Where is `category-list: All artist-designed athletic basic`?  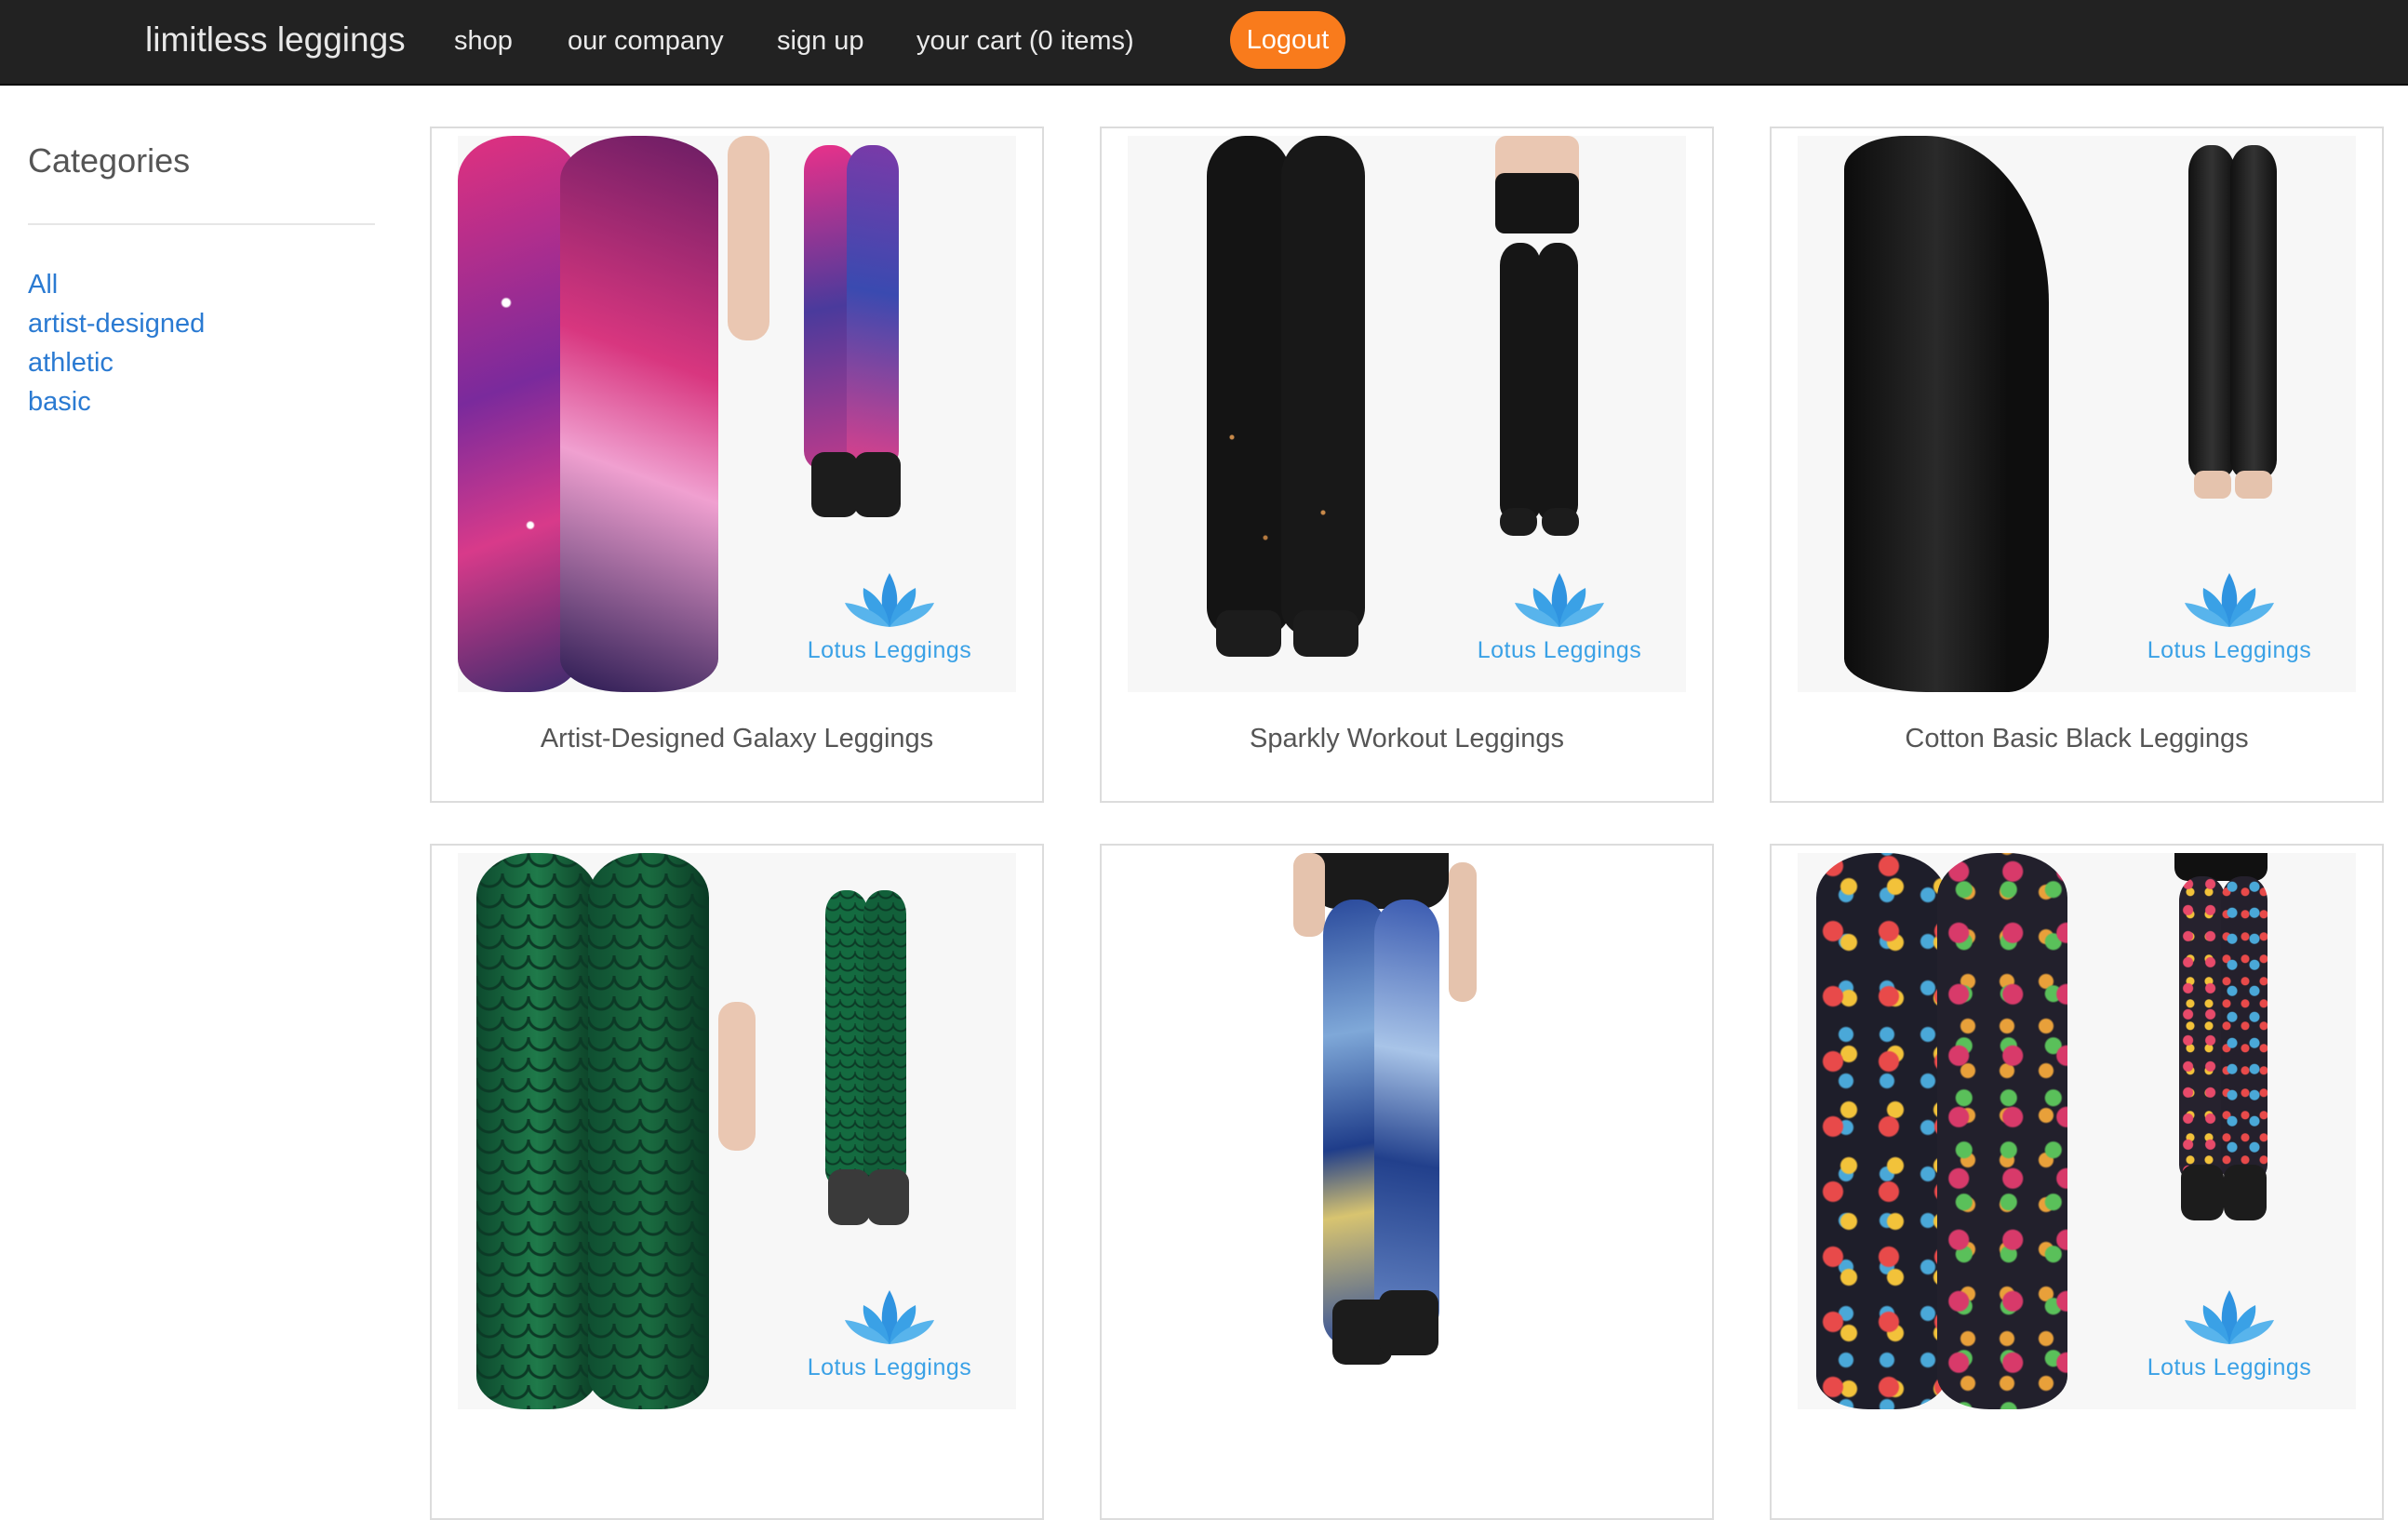
category-list: All artist-designed athletic basic is located at coordinates (117, 344).